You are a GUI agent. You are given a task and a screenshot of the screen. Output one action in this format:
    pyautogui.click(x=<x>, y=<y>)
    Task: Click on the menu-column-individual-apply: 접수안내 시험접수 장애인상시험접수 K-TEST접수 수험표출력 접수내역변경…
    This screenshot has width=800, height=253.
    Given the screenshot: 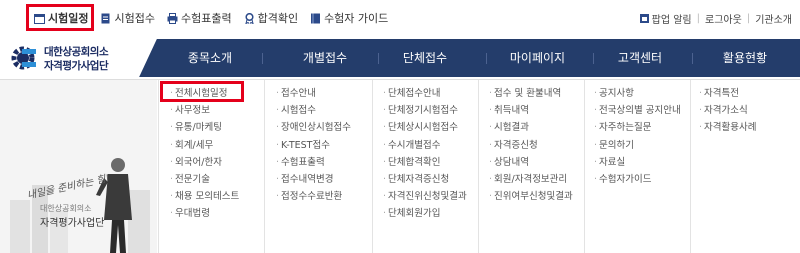 What is the action you would take?
    pyautogui.click(x=313, y=145)
    